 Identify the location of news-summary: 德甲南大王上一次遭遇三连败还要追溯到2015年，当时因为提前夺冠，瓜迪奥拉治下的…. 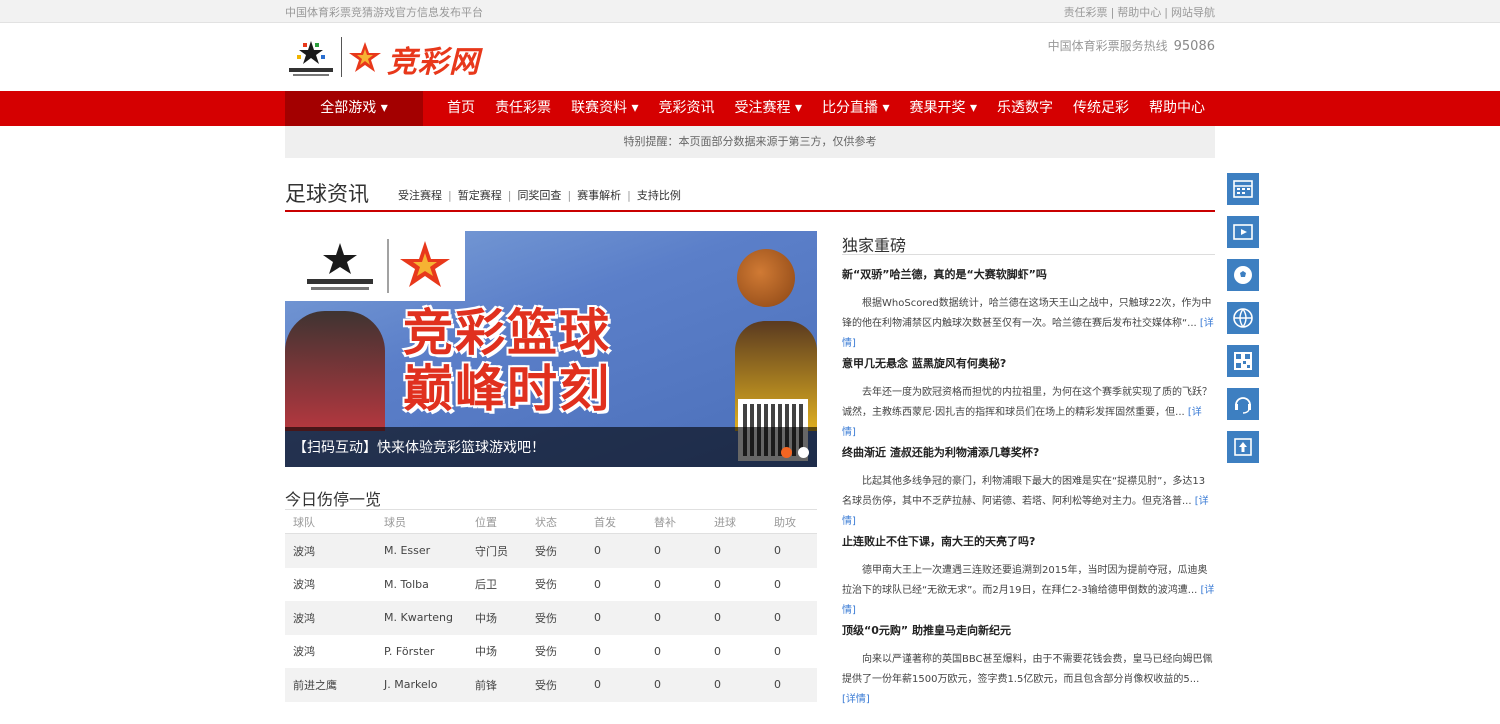
(1028, 590).